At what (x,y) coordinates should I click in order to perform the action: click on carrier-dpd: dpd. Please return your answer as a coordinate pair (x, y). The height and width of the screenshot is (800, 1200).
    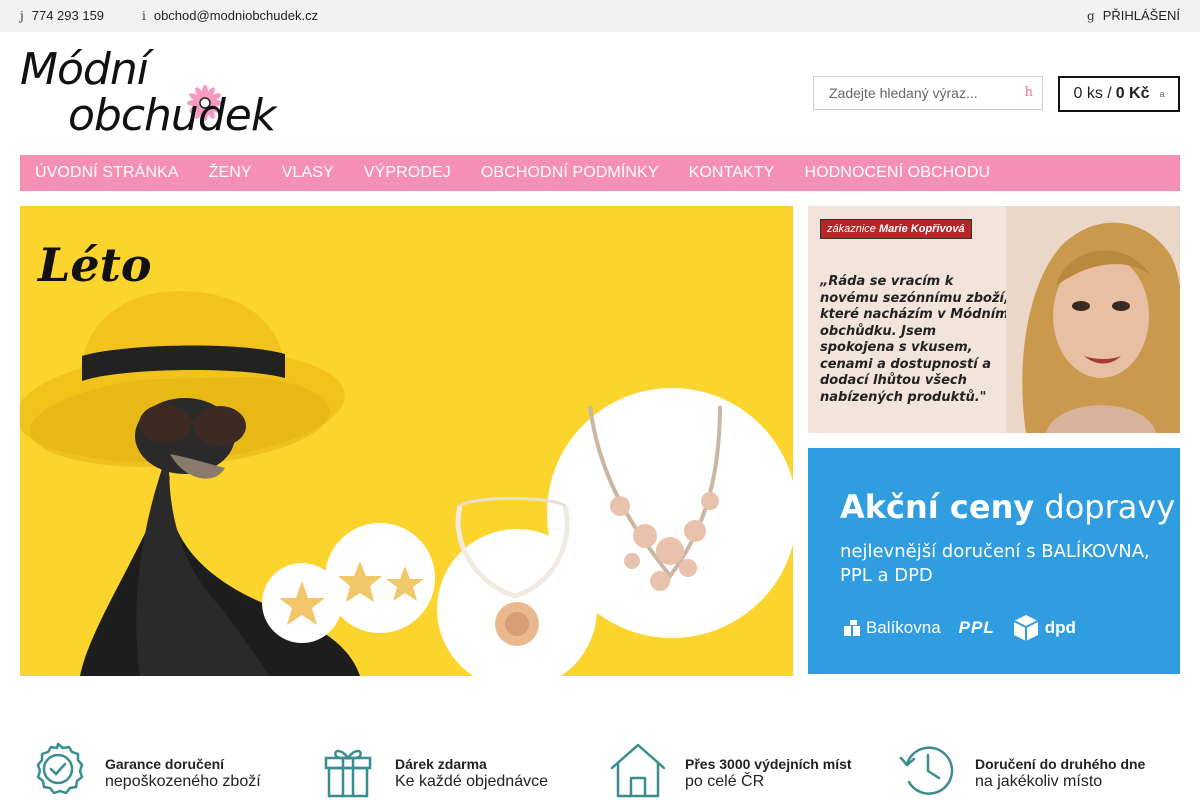
    Looking at the image, I should click on (1044, 628).